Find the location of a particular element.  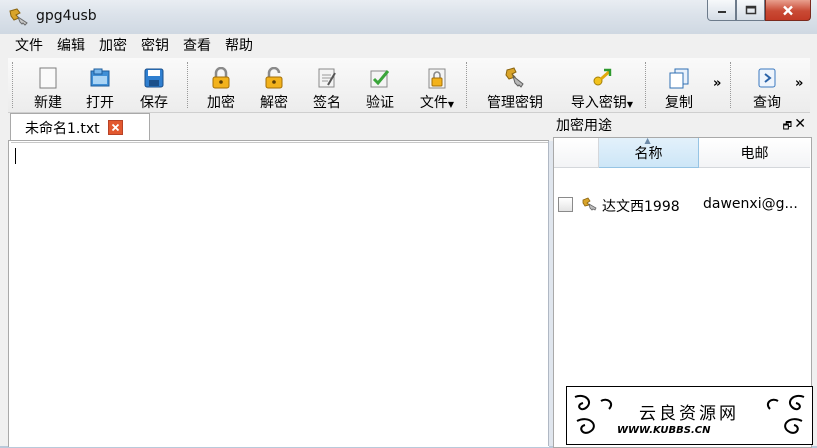

import-key-label: 导入密钥▼ is located at coordinates (602, 102).